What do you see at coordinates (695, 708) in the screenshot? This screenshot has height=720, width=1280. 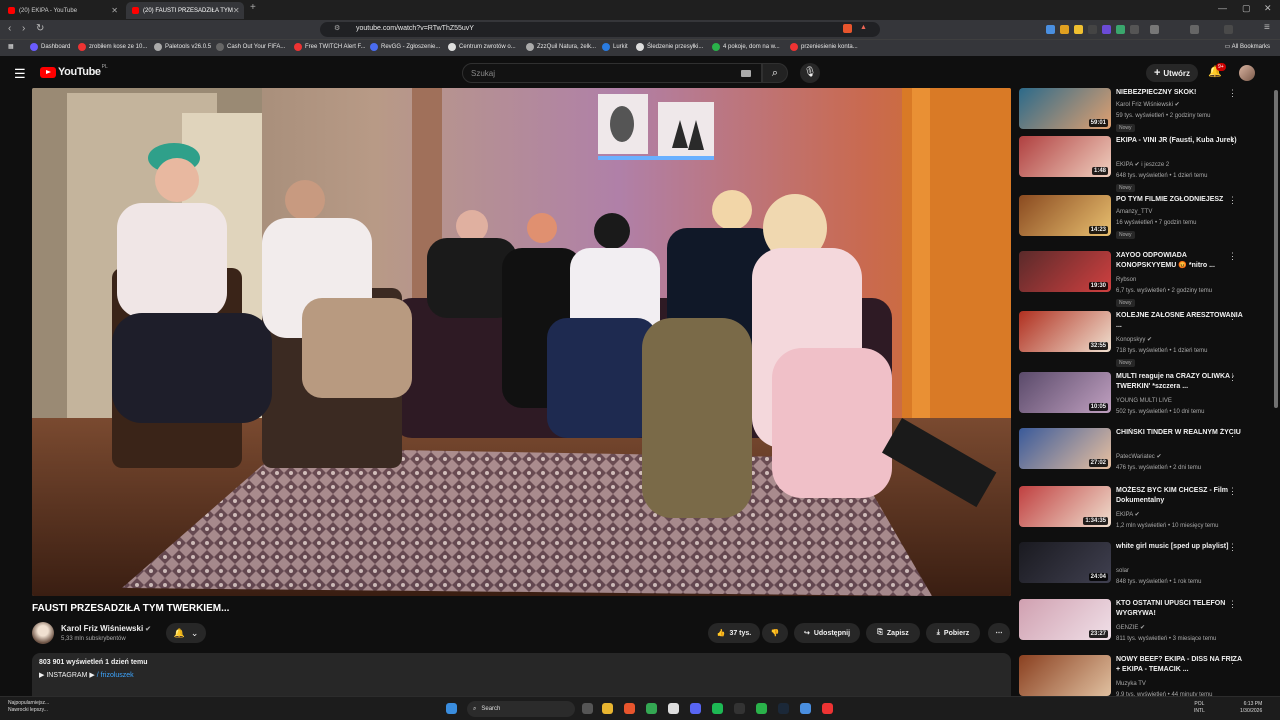 I see `discord-icon` at bounding box center [695, 708].